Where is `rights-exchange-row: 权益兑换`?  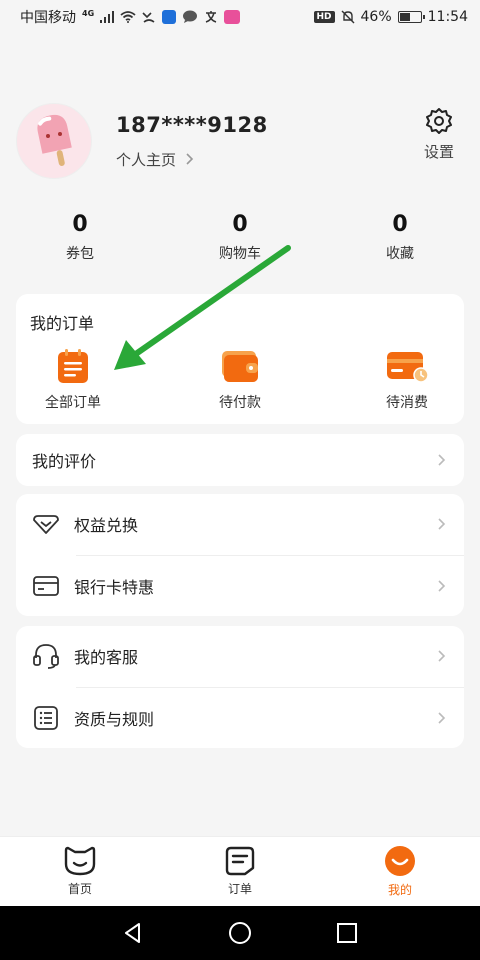
rights-exchange-row: 权益兑换 is located at coordinates (240, 524).